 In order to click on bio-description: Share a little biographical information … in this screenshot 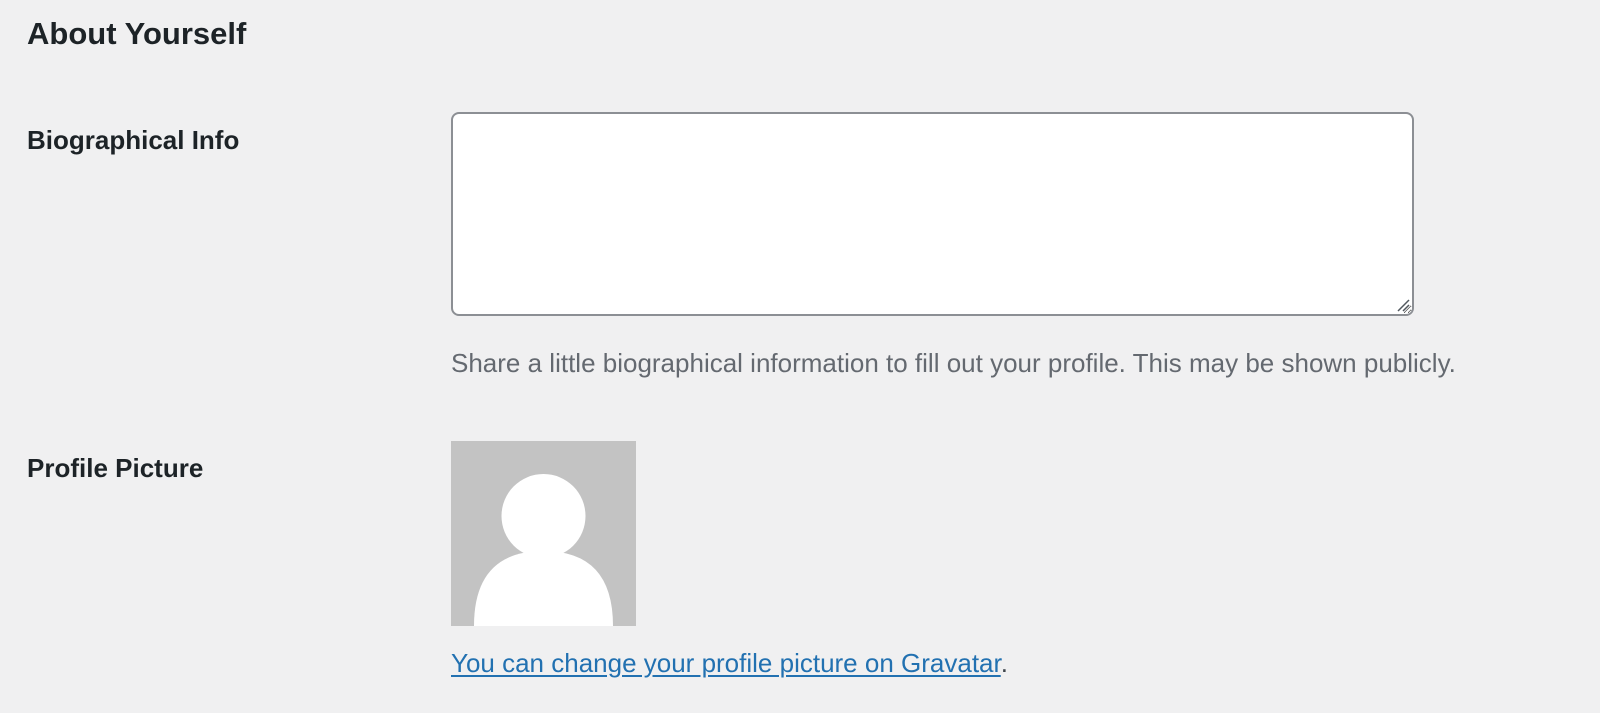, I will do `click(953, 363)`.